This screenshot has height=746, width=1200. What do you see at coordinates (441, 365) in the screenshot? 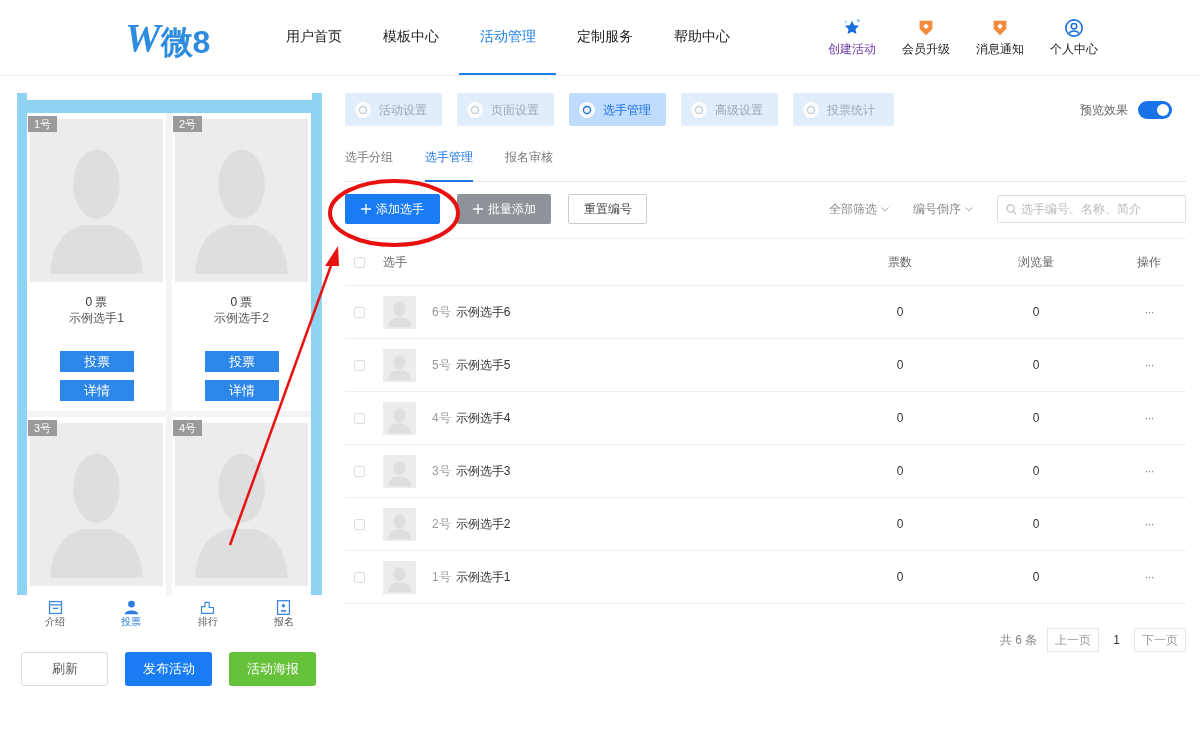
I see `contestant-number: 5号` at bounding box center [441, 365].